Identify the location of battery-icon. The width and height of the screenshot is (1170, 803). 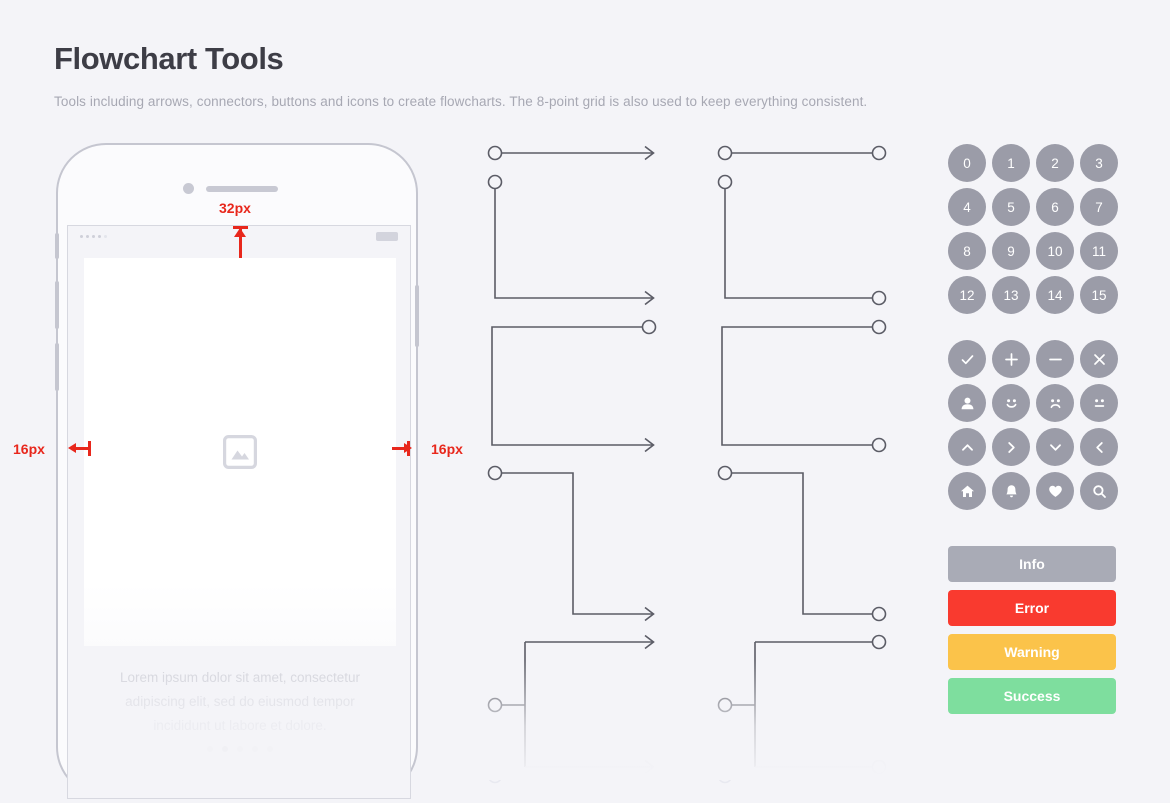
(387, 236).